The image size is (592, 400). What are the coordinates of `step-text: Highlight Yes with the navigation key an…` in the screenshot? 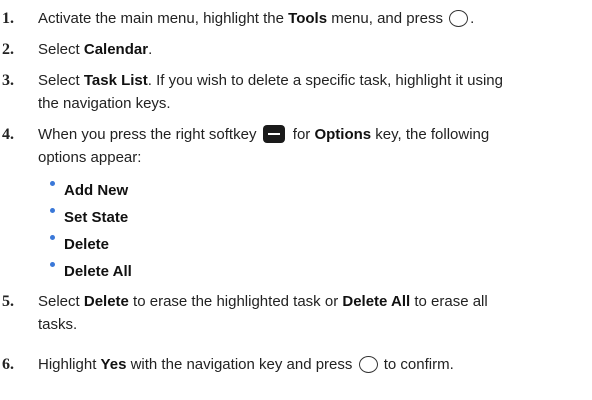 It's located at (312, 364).